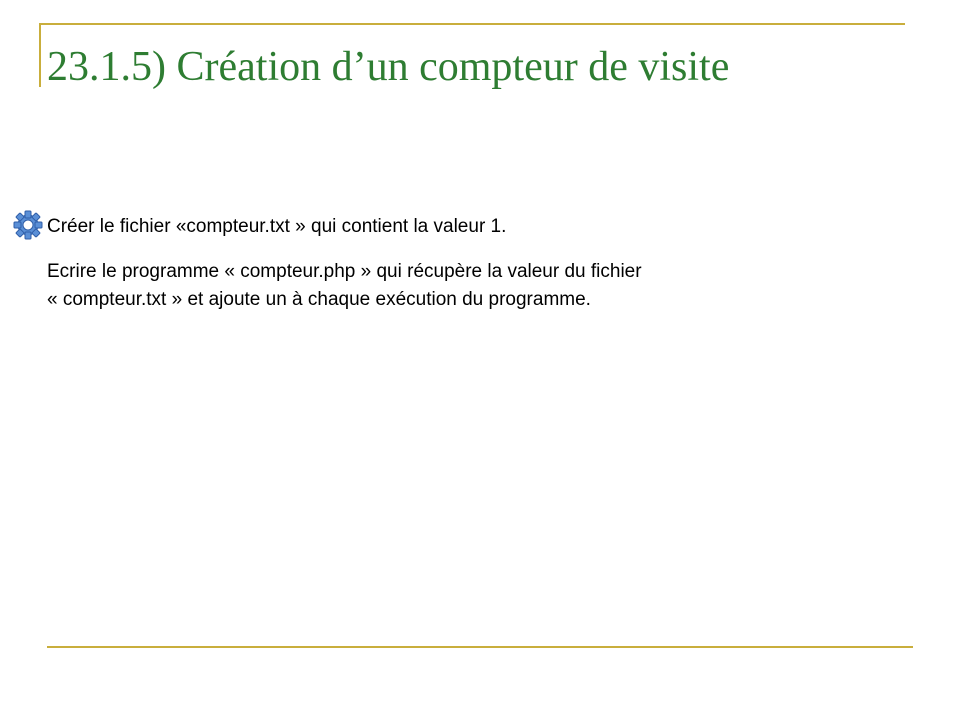 The width and height of the screenshot is (960, 720). I want to click on top-divider, so click(472, 24).